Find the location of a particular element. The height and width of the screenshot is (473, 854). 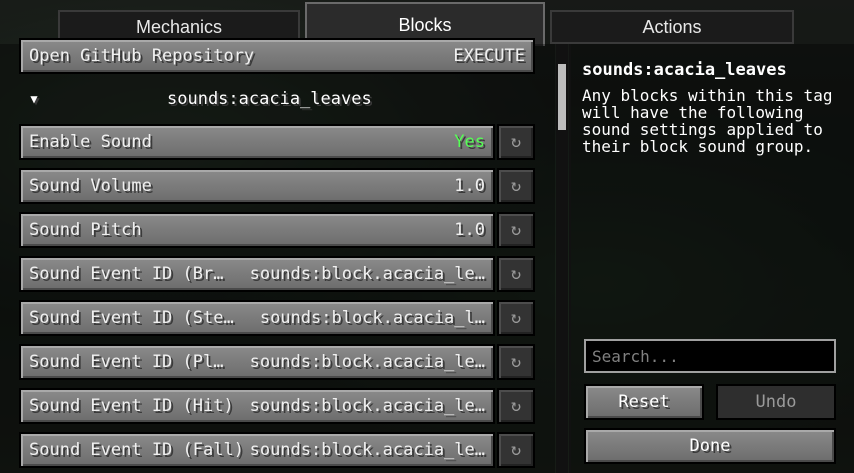

tab-blocks-label: Blocks is located at coordinates (425, 24).